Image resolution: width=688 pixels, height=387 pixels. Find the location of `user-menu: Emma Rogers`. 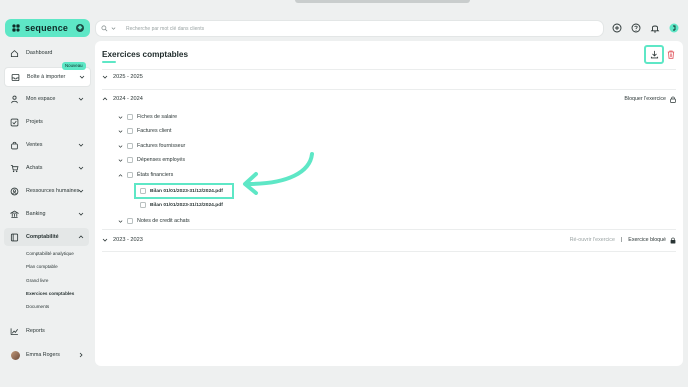

user-menu: Emma Rogers is located at coordinates (46, 355).